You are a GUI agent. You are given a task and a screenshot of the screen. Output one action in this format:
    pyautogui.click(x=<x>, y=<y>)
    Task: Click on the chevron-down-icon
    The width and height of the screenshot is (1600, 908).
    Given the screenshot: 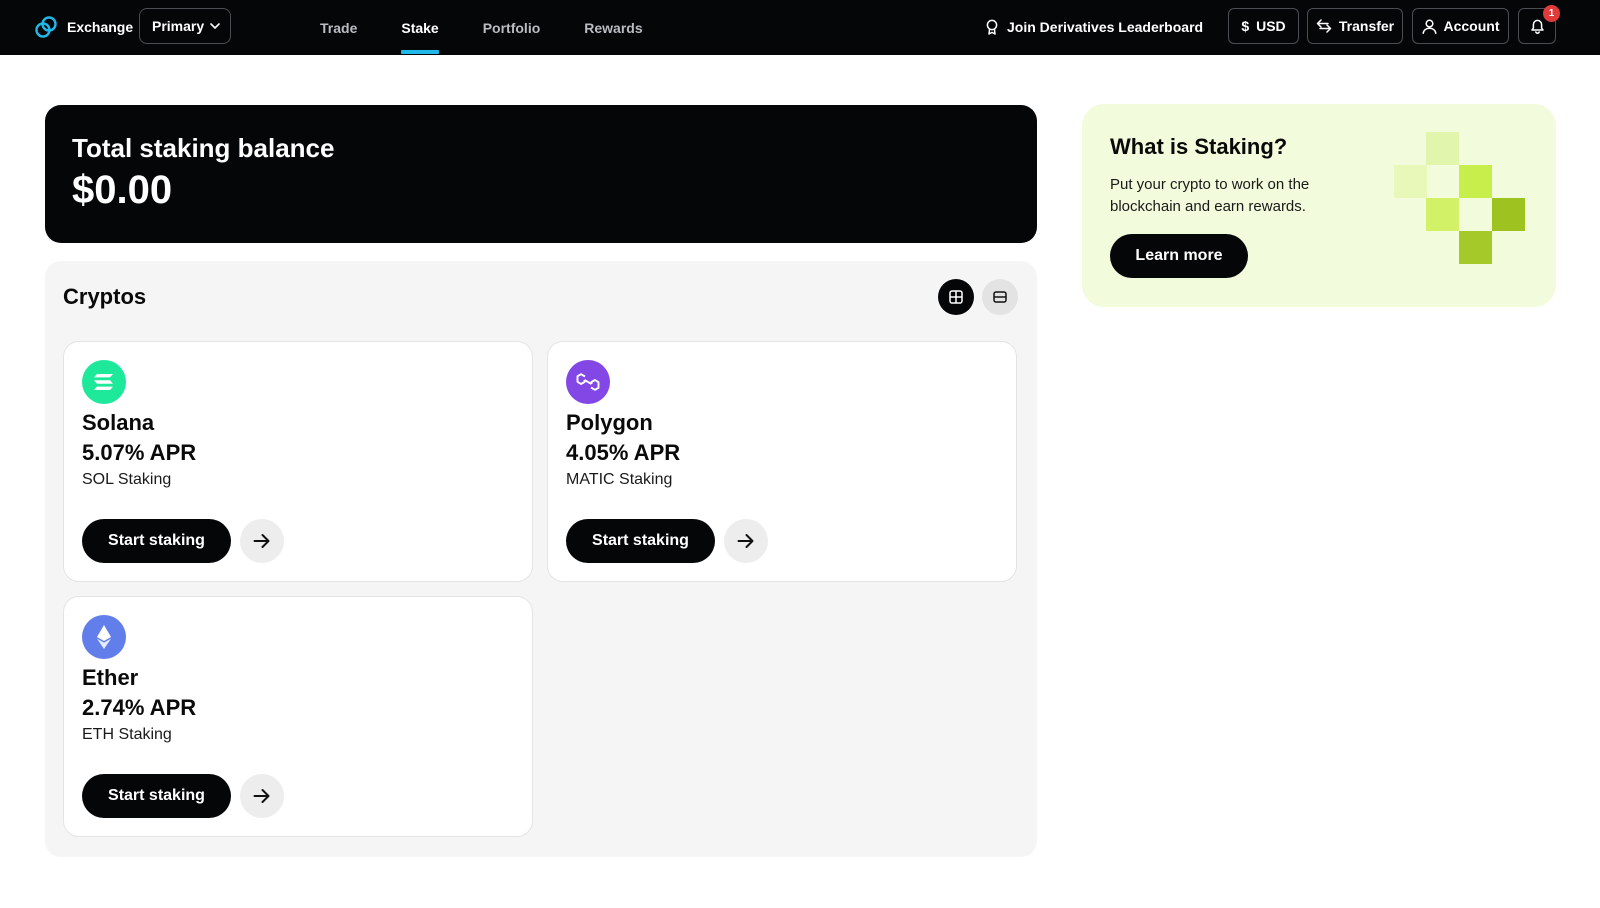 What is the action you would take?
    pyautogui.click(x=215, y=26)
    